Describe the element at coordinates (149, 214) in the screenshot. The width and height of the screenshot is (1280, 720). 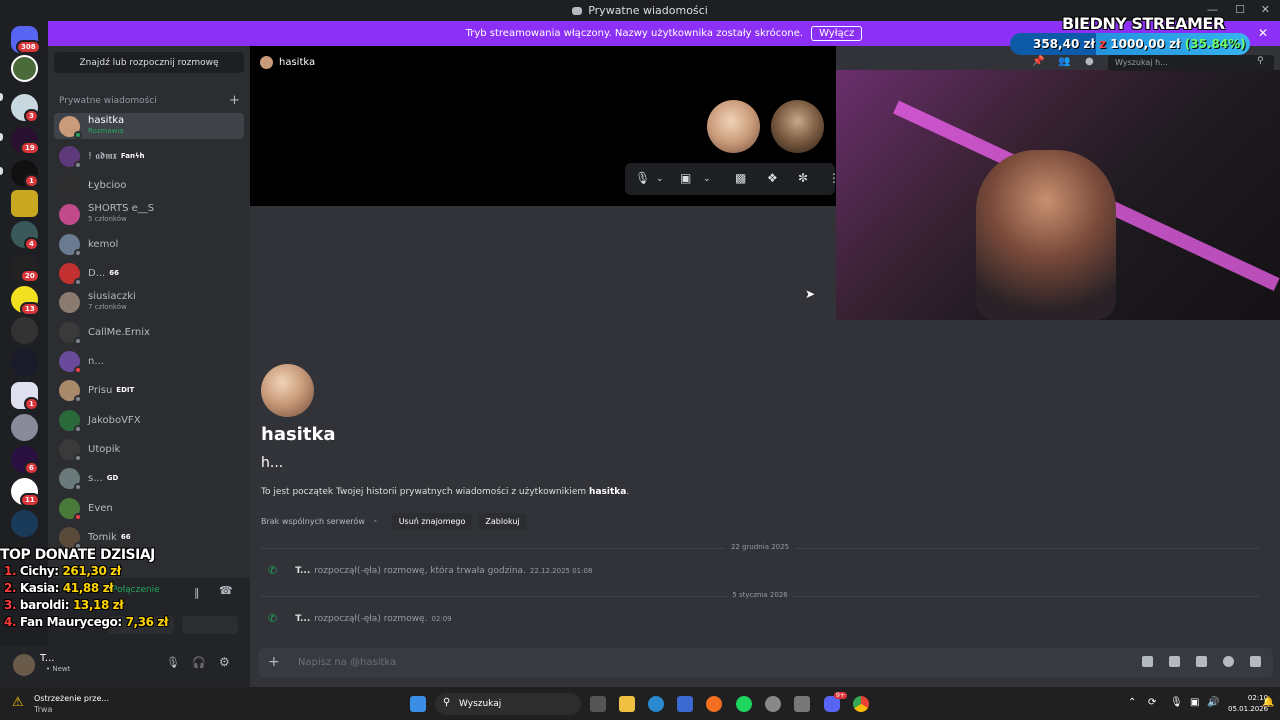
I see `dm-item: SHORTS e__S 5 członków` at that location.